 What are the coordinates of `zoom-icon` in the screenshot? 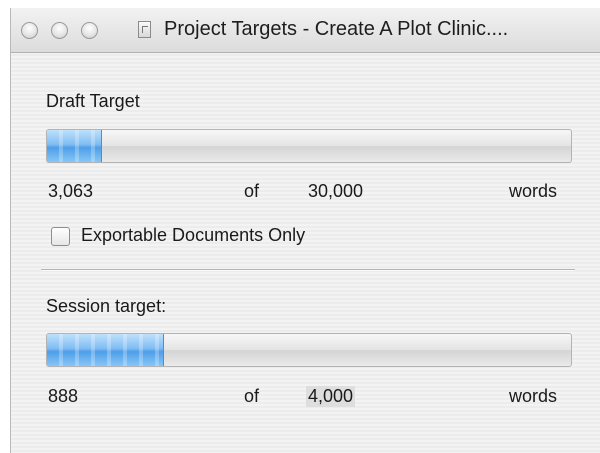 It's located at (89, 30).